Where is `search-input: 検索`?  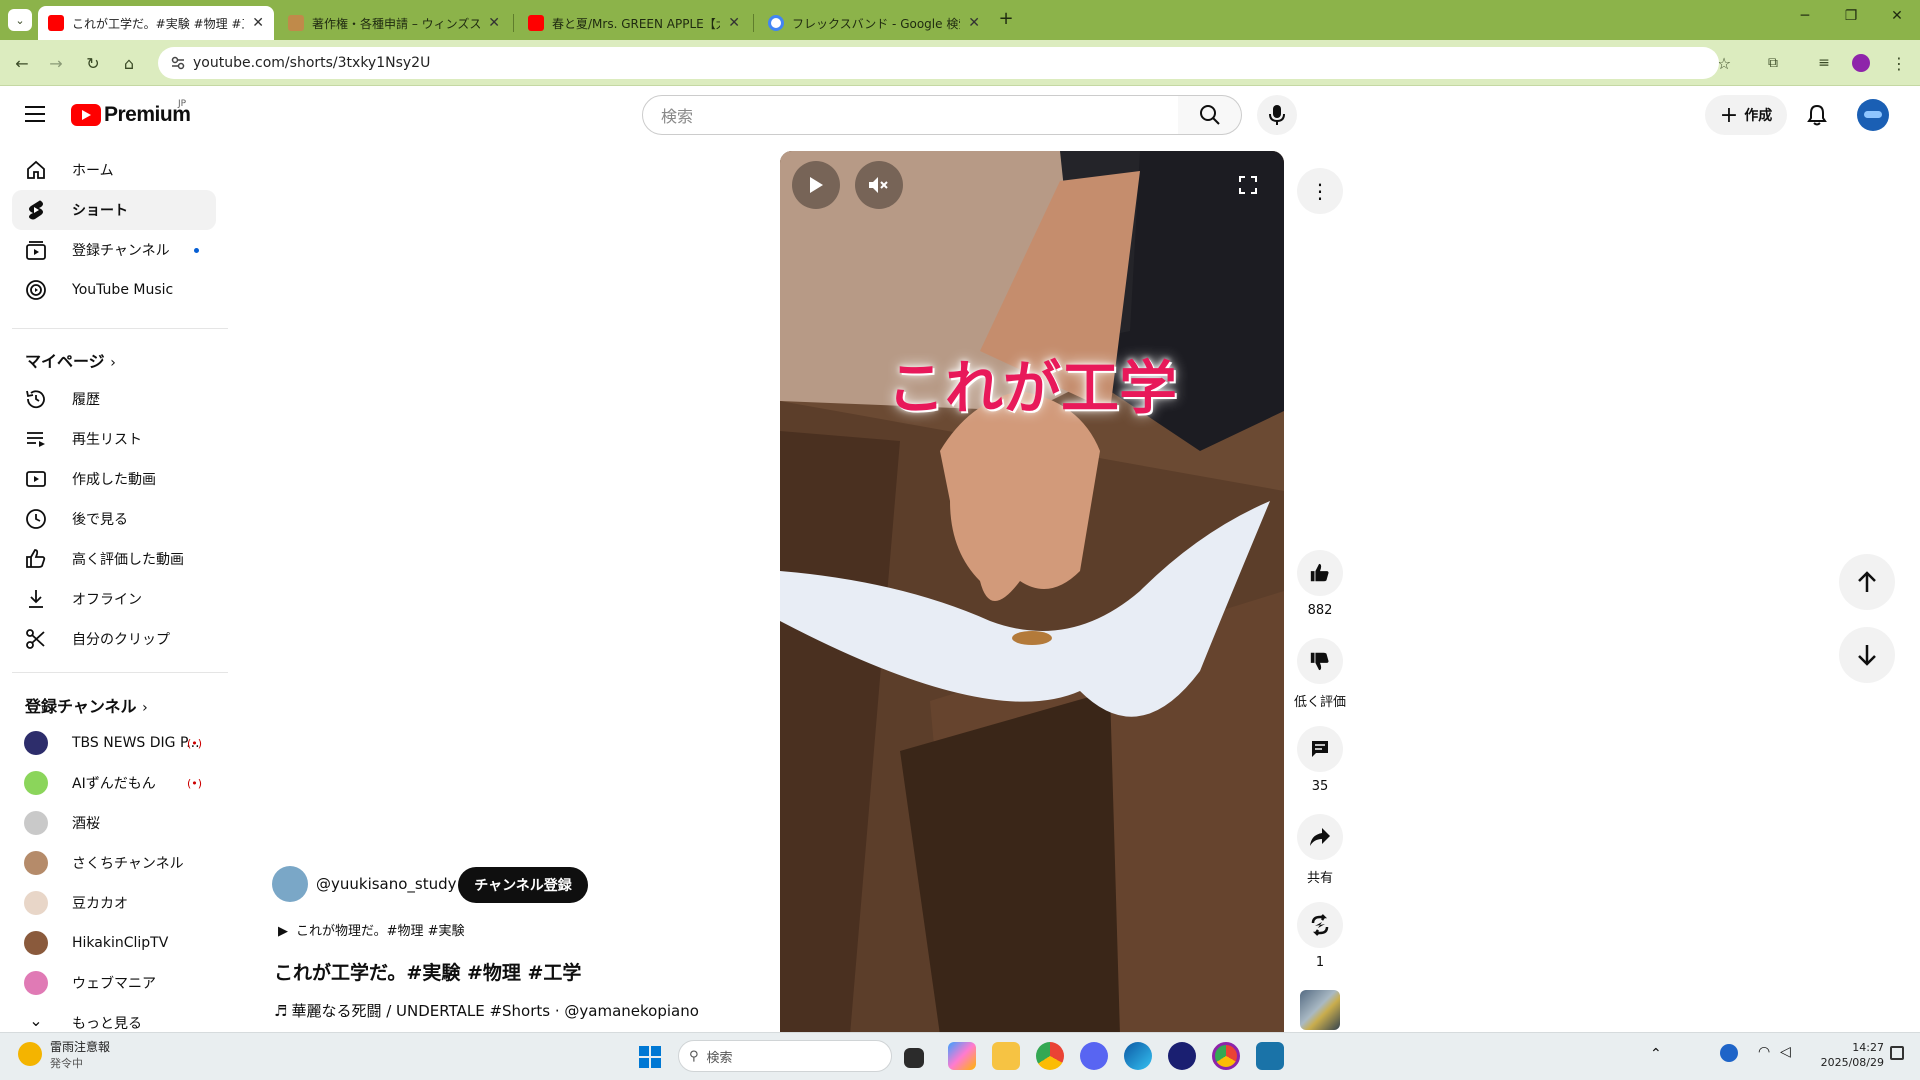
search-input: 検索 is located at coordinates (910, 115).